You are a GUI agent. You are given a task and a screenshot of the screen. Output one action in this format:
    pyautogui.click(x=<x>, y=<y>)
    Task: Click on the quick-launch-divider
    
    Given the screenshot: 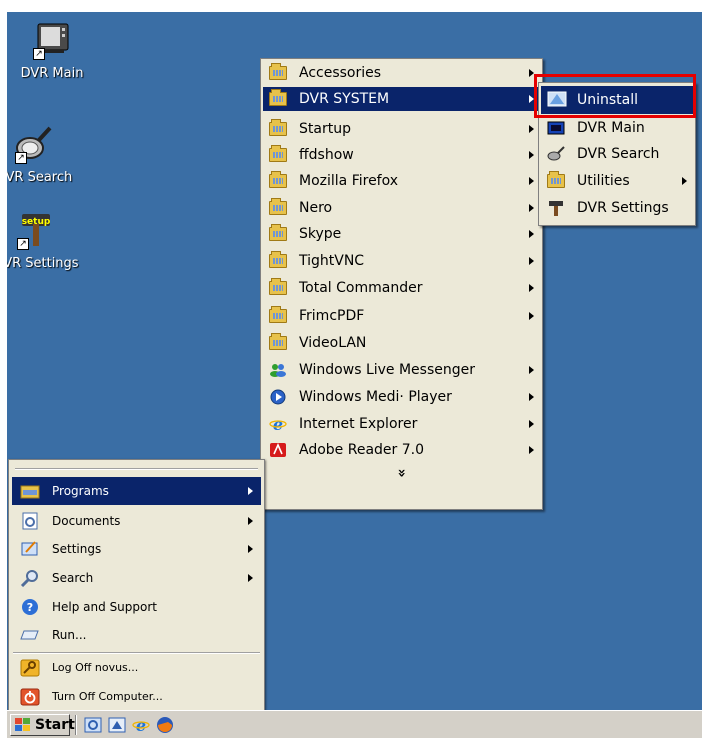 What is the action you would take?
    pyautogui.click(x=76, y=725)
    